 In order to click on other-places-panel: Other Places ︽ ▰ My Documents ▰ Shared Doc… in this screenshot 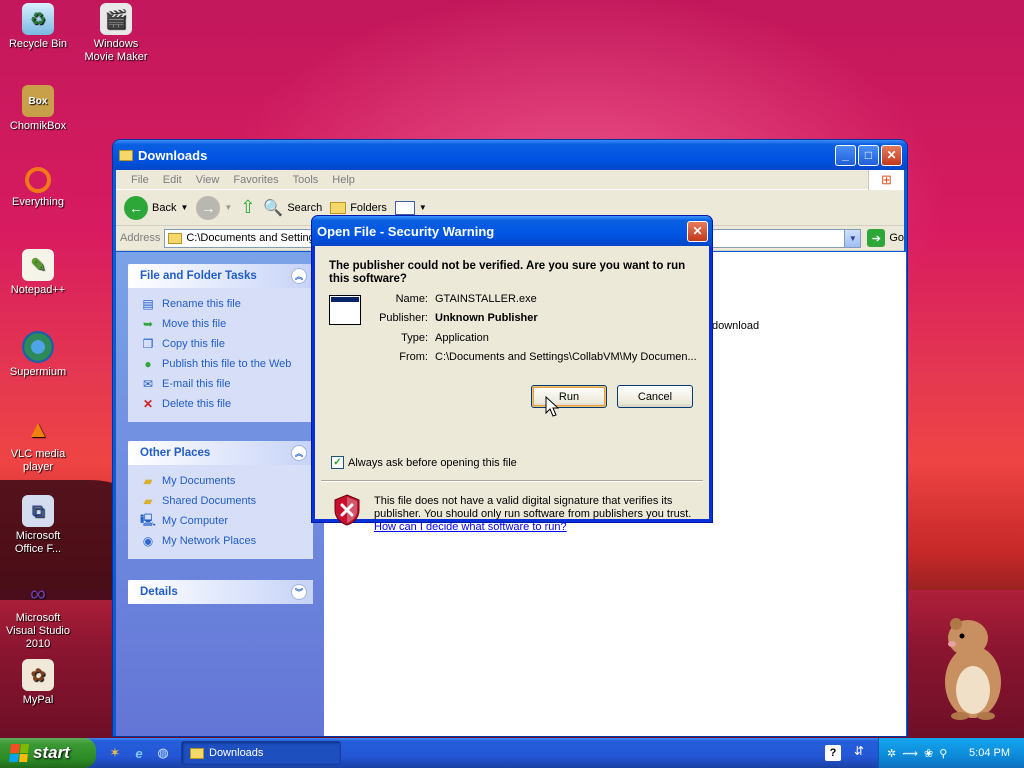, I will do `click(220, 500)`.